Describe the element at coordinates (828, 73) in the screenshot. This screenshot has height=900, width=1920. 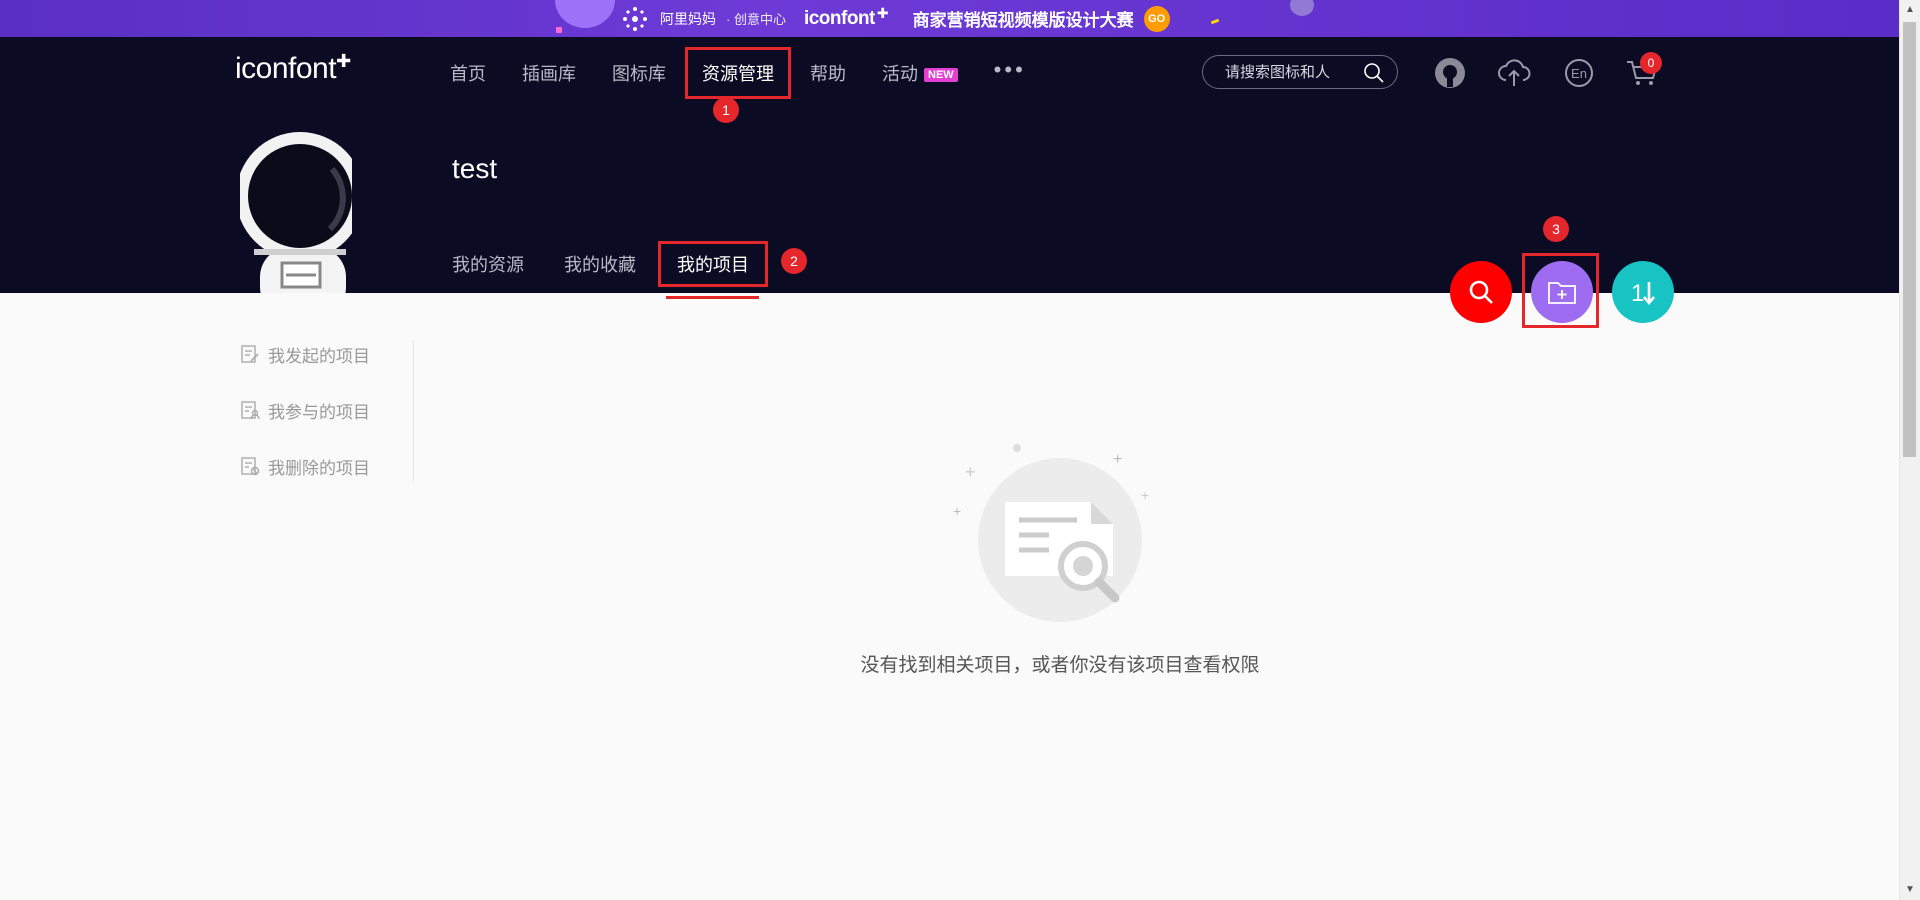
I see `nav-help: 帮助` at that location.